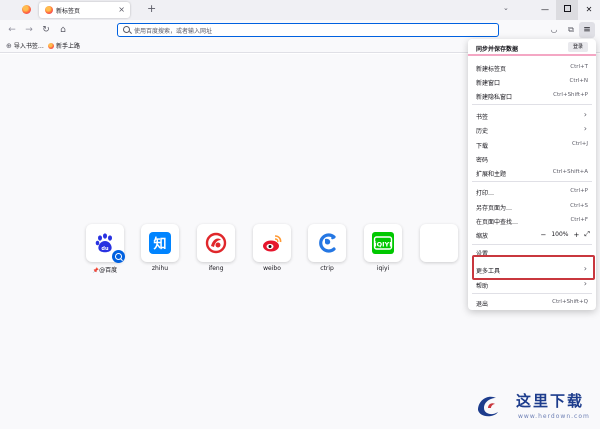  What do you see at coordinates (587, 234) in the screenshot?
I see `fullscreen-icon: ⤢` at bounding box center [587, 234].